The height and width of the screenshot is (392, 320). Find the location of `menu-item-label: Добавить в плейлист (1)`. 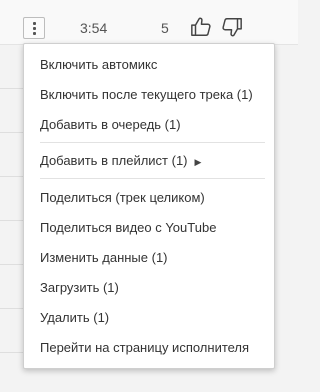

menu-item-label: Добавить в плейлист (1) is located at coordinates (114, 160).